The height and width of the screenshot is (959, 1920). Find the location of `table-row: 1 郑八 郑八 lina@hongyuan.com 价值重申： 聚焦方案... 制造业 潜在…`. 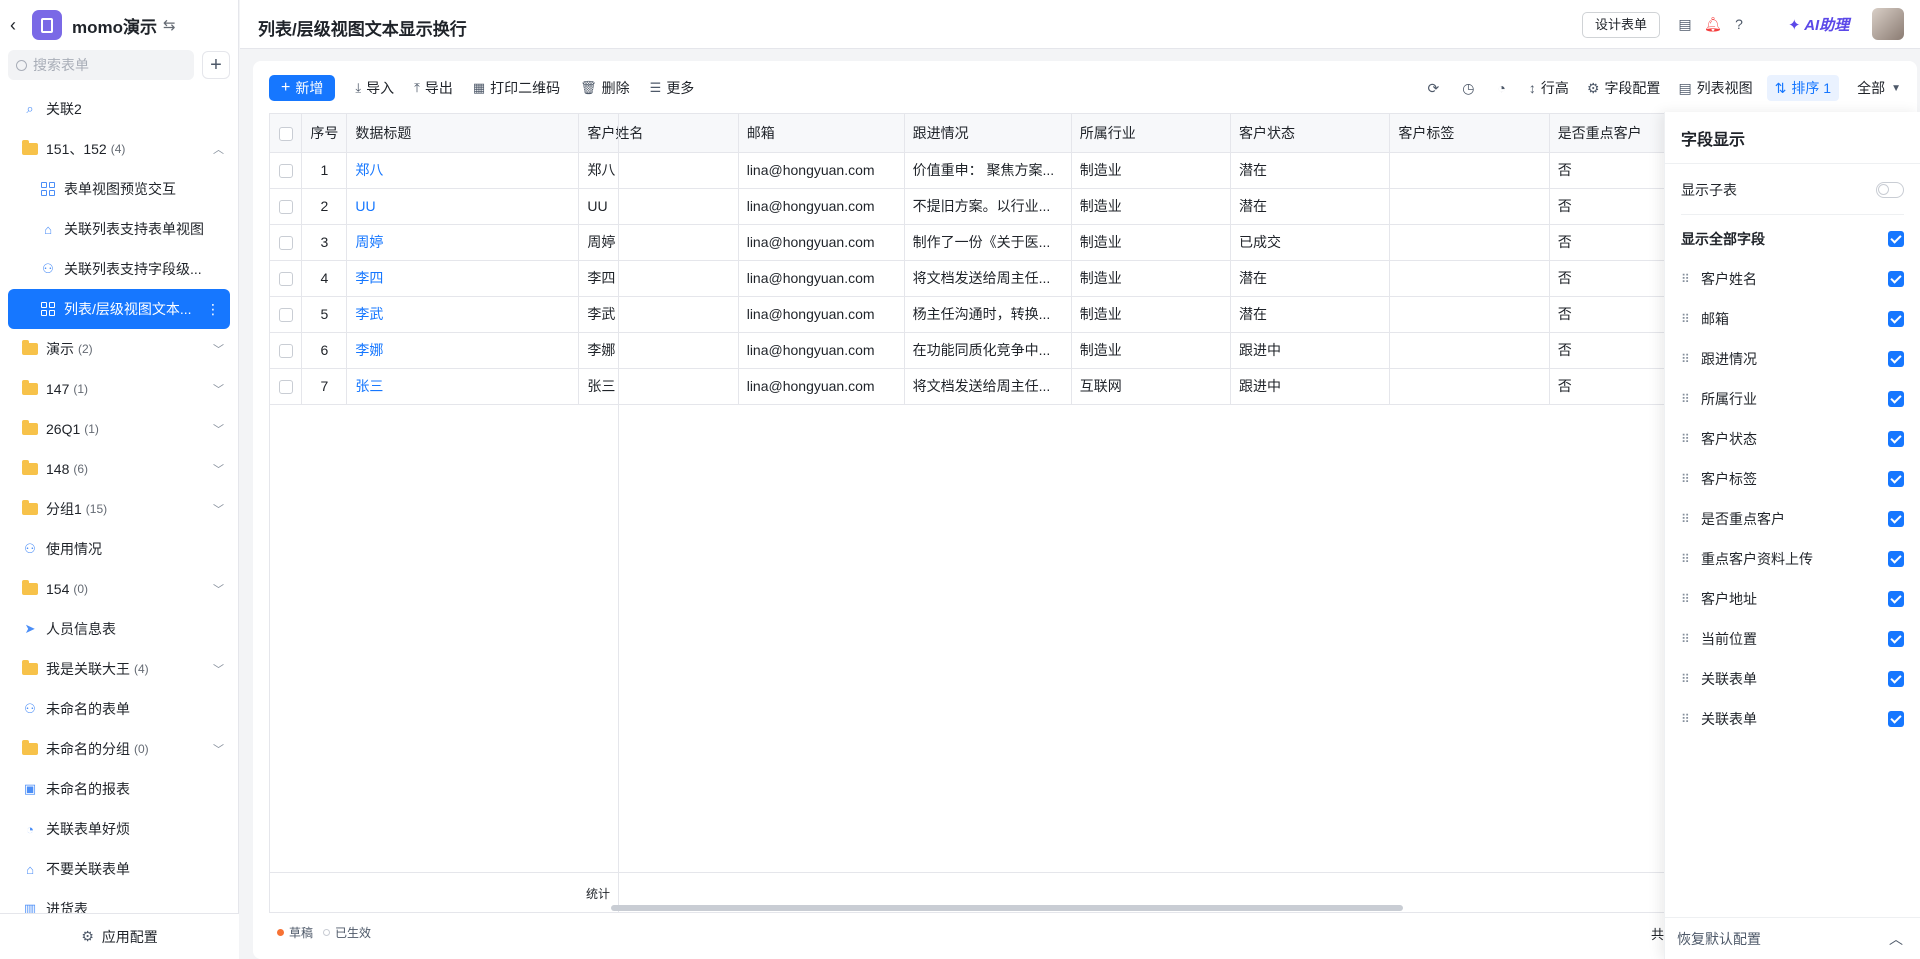

table-row: 1 郑八 郑八 lina@hongyuan.com 价值重申： 聚焦方案... 制造业 潜在… is located at coordinates (969, 170).